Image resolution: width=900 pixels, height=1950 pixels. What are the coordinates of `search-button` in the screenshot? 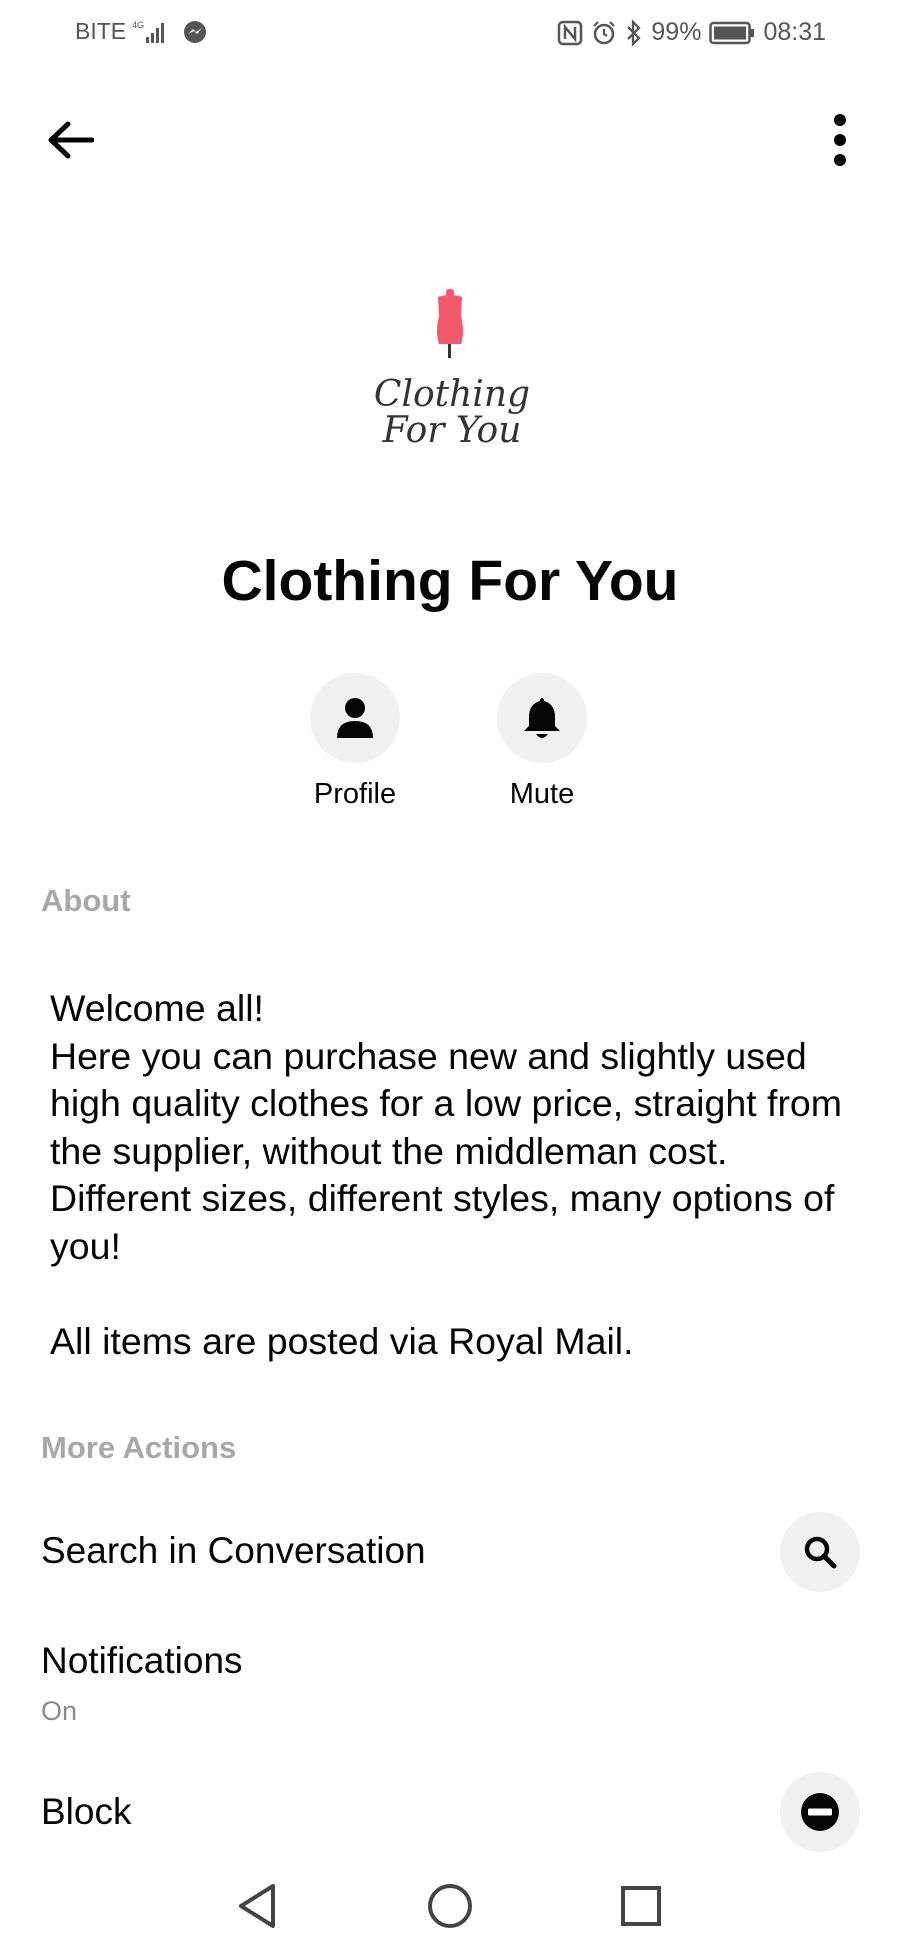 It's located at (820, 1552).